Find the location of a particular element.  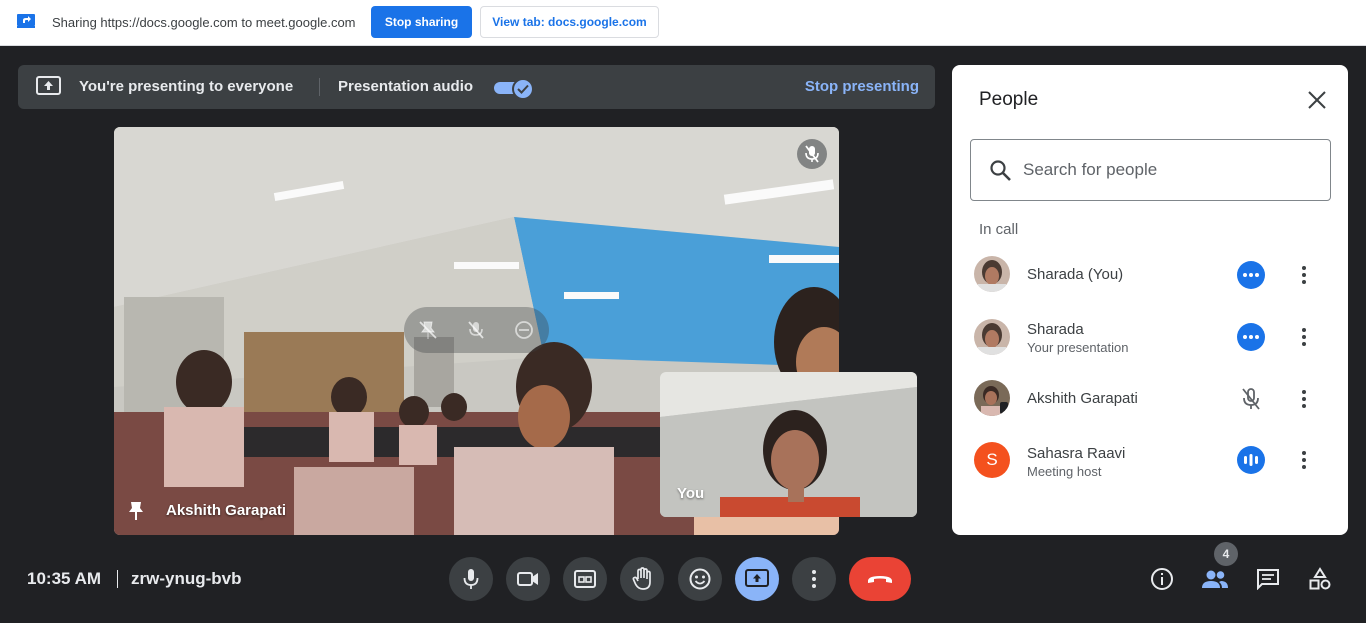

end-call-icon is located at coordinates (880, 579).